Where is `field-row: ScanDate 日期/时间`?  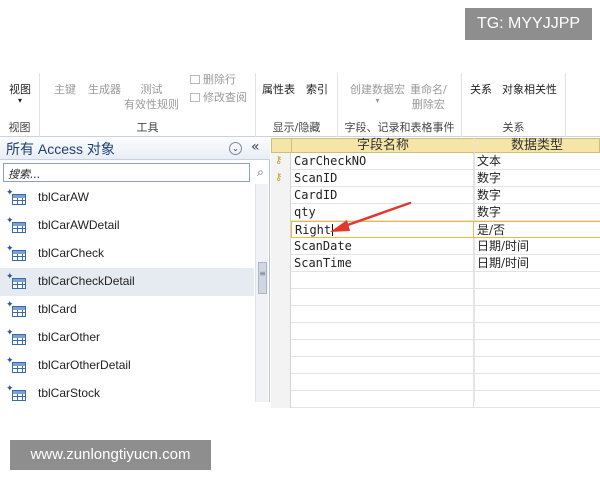 field-row: ScanDate 日期/时间 is located at coordinates (435, 246).